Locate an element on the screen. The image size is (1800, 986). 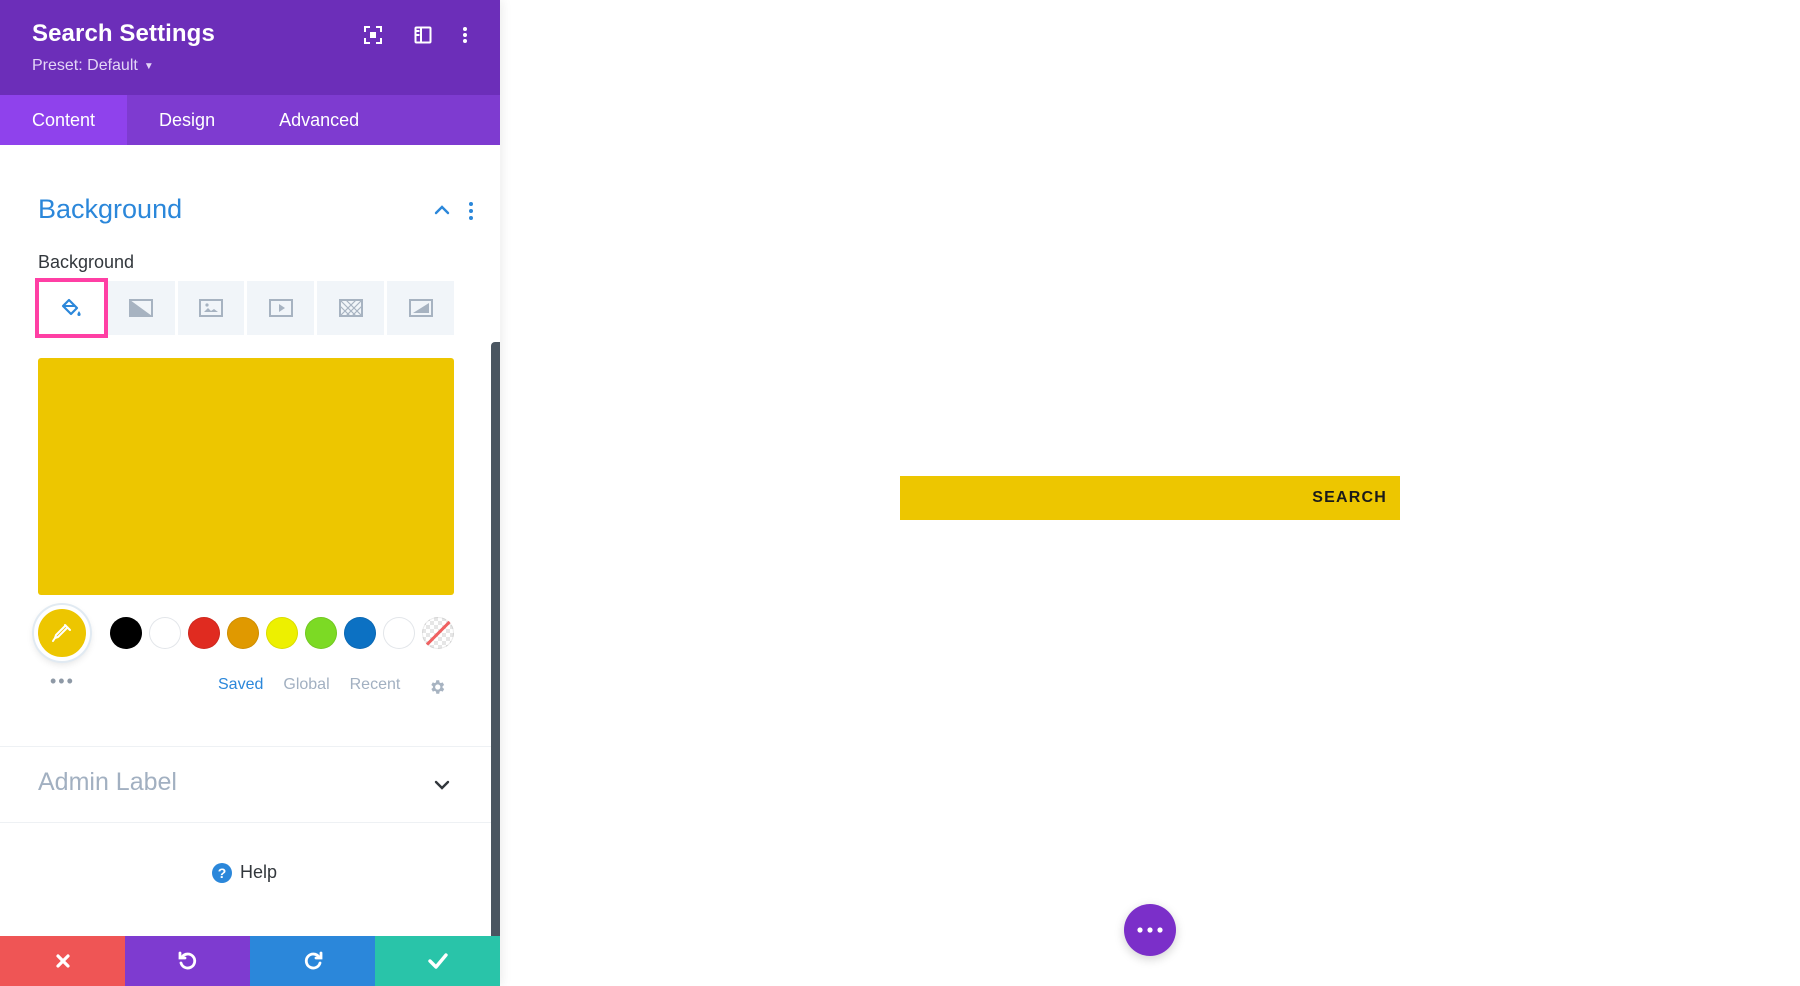
panel-scrollbar is located at coordinates (495, 639).